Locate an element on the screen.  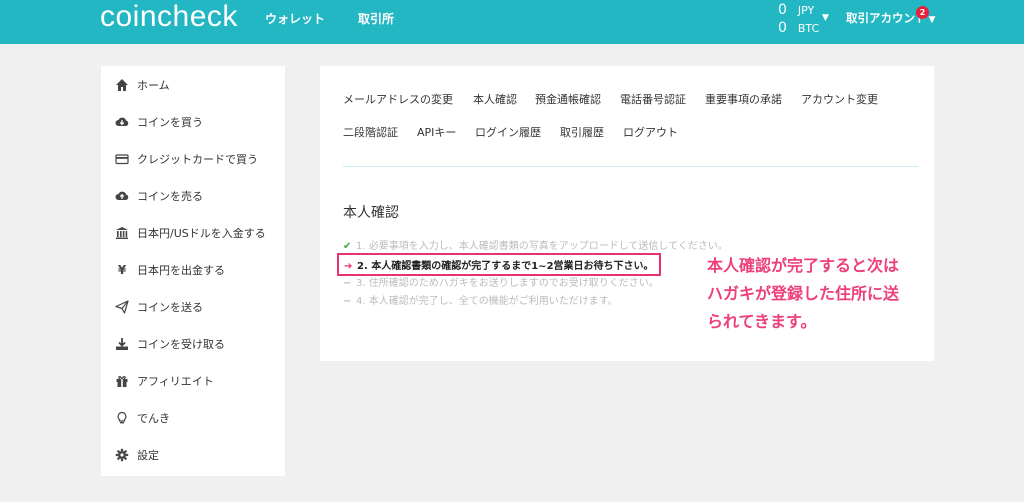
step-item-current: ➔ 2. 本人確認書類の確認が完了するまで1~2営業日お待ち下さい。 is located at coordinates (499, 264).